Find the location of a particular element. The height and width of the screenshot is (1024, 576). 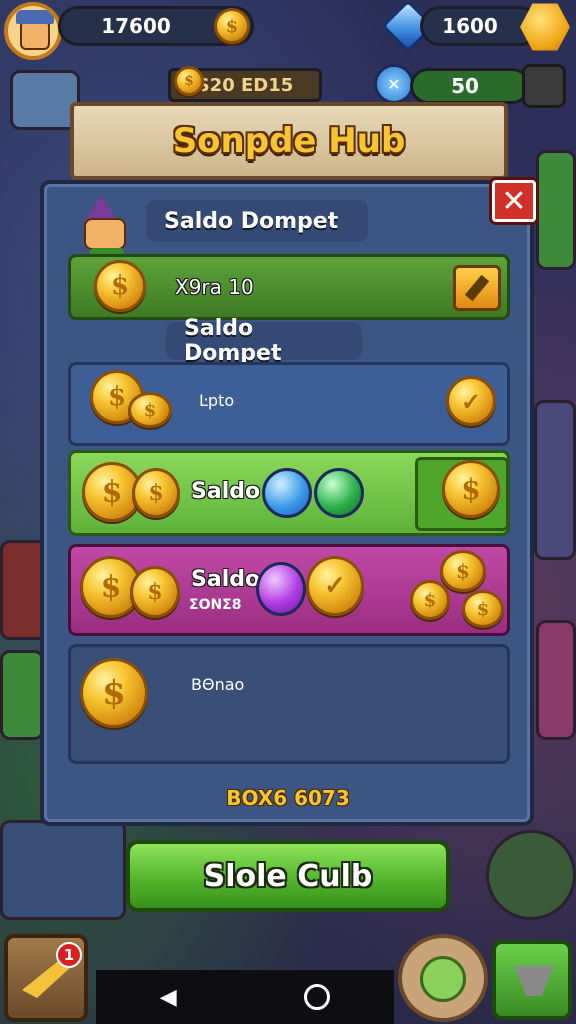

row-2-coin-icon: $ is located at coordinates (156, 493).